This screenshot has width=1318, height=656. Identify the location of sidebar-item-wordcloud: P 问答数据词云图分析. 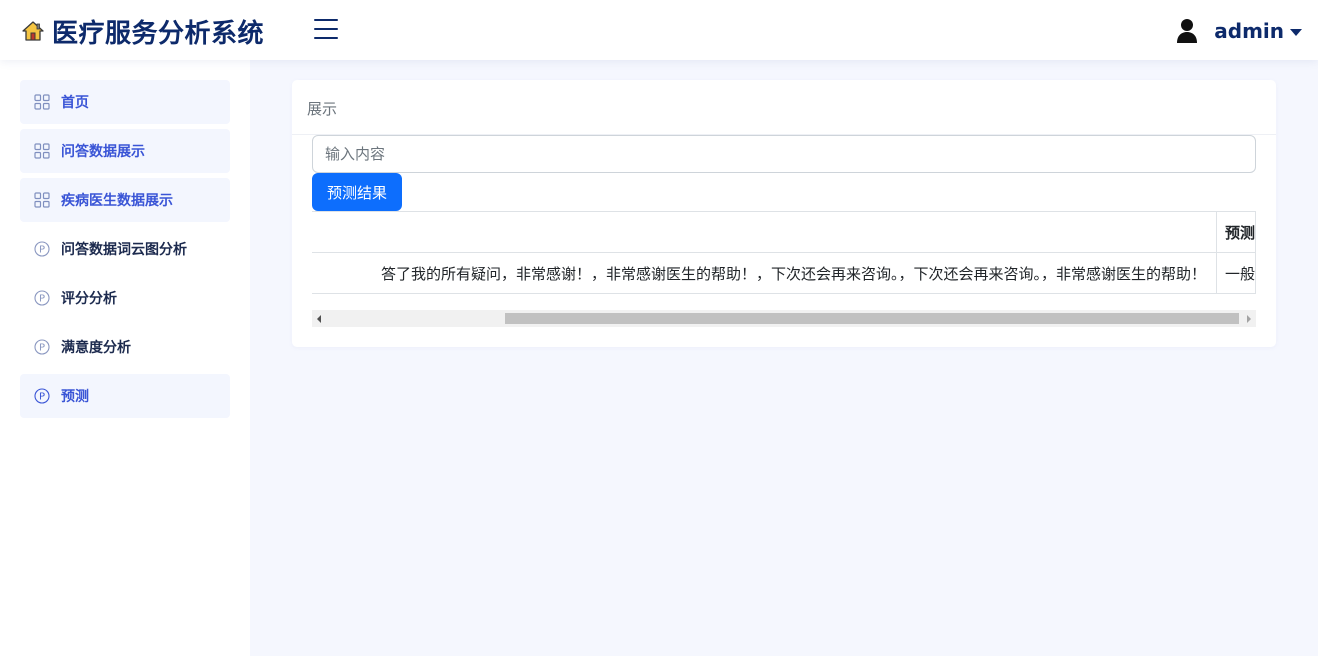
(125, 249).